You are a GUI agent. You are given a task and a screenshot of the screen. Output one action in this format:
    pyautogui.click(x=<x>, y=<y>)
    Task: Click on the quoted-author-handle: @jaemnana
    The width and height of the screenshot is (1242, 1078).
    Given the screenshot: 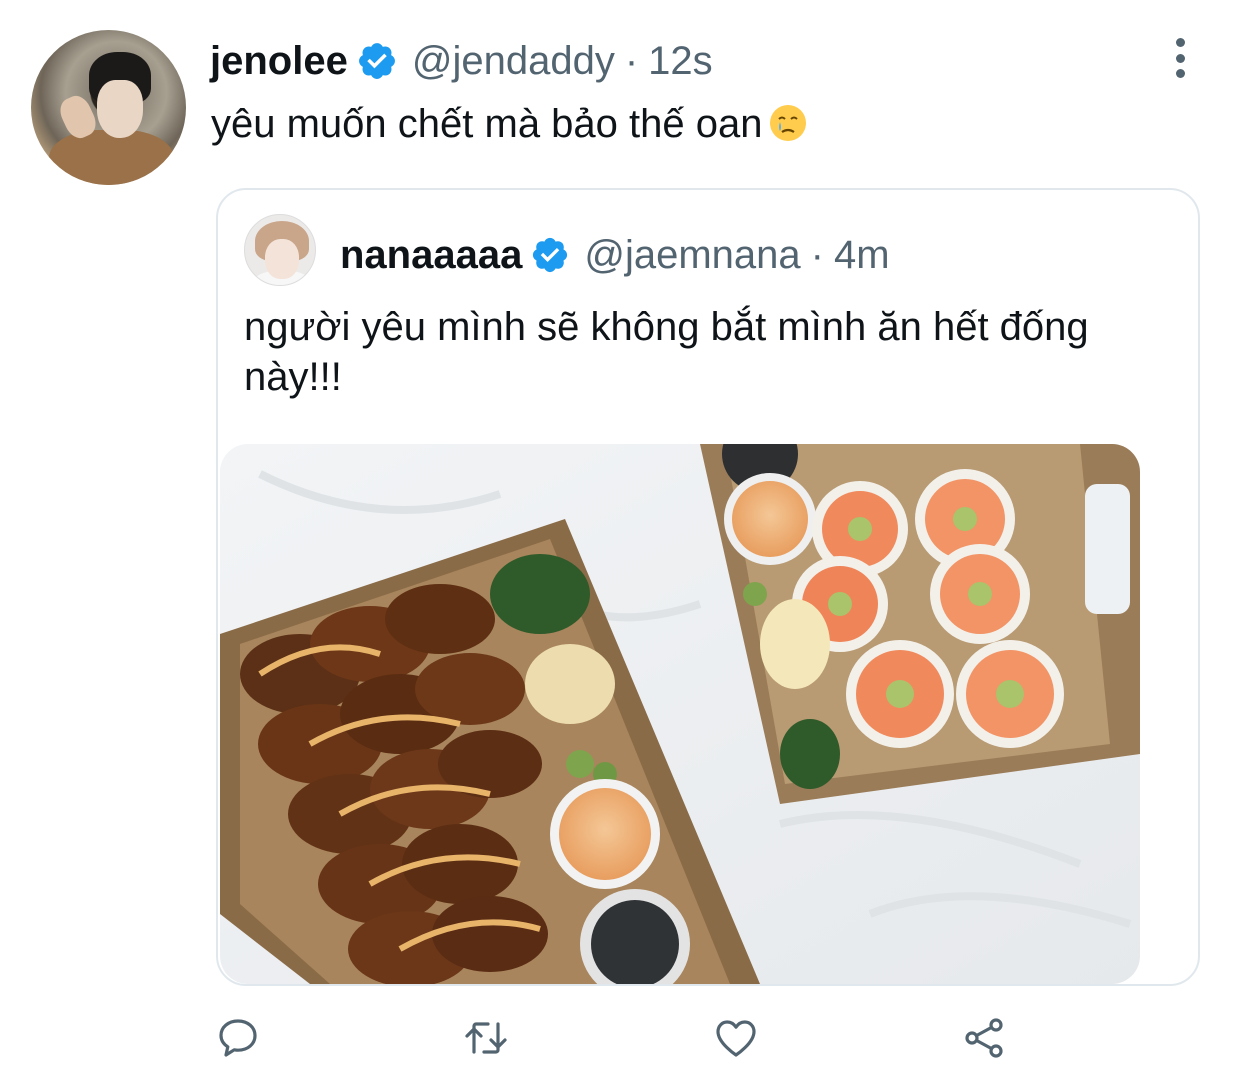 What is the action you would take?
    pyautogui.click(x=692, y=255)
    